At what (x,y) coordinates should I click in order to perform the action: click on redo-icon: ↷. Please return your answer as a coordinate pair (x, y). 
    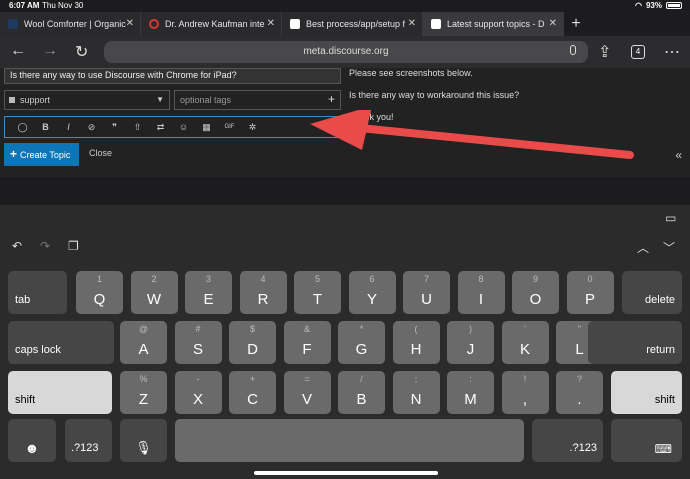
    Looking at the image, I should click on (45, 246).